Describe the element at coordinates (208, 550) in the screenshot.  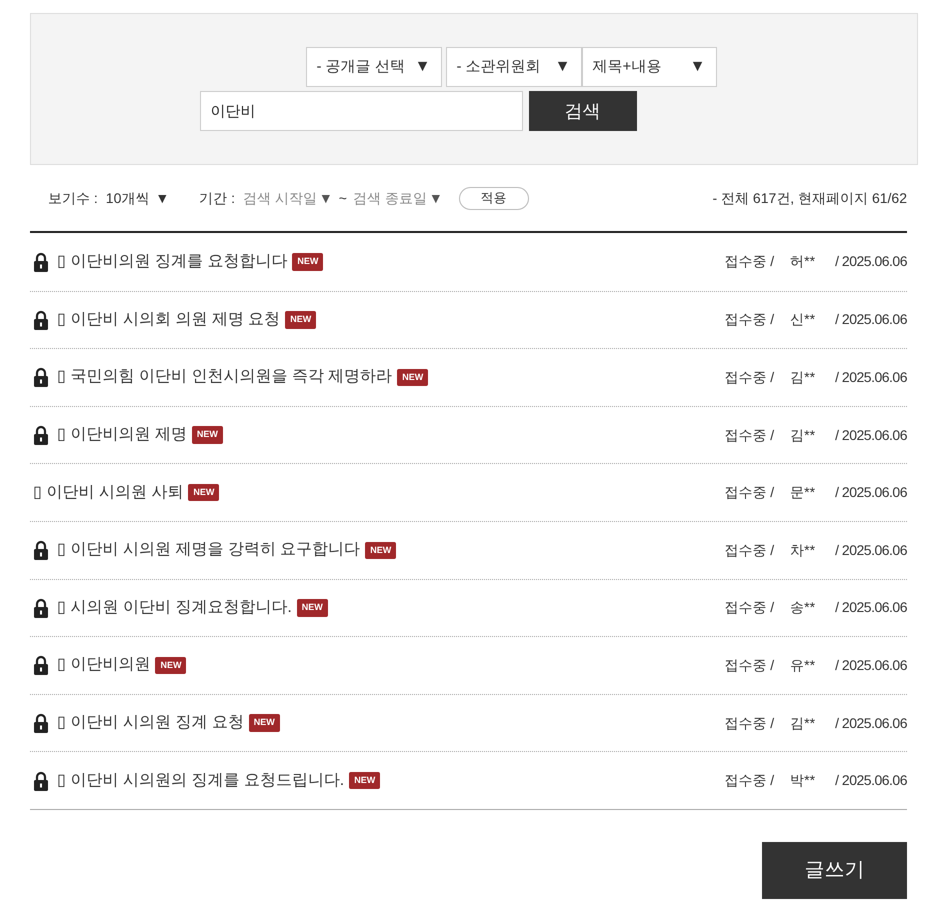
I see `post-title: ▯ 이단비 시의원 제명을 강력히 요구합니다` at that location.